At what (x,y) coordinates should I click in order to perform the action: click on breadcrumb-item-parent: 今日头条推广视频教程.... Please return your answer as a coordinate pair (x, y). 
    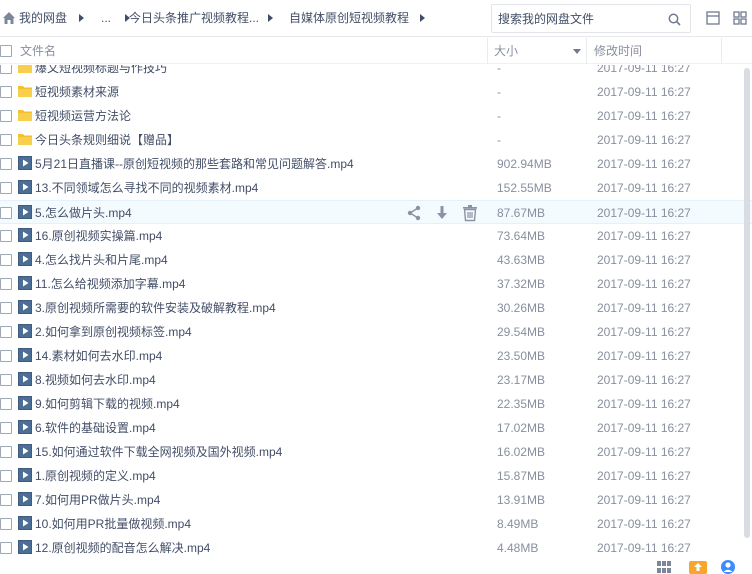
    Looking at the image, I should click on (194, 18).